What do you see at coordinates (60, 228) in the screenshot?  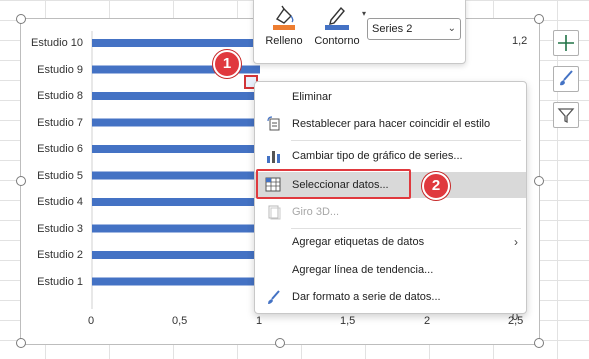 I see `category-label: Estudio 3` at bounding box center [60, 228].